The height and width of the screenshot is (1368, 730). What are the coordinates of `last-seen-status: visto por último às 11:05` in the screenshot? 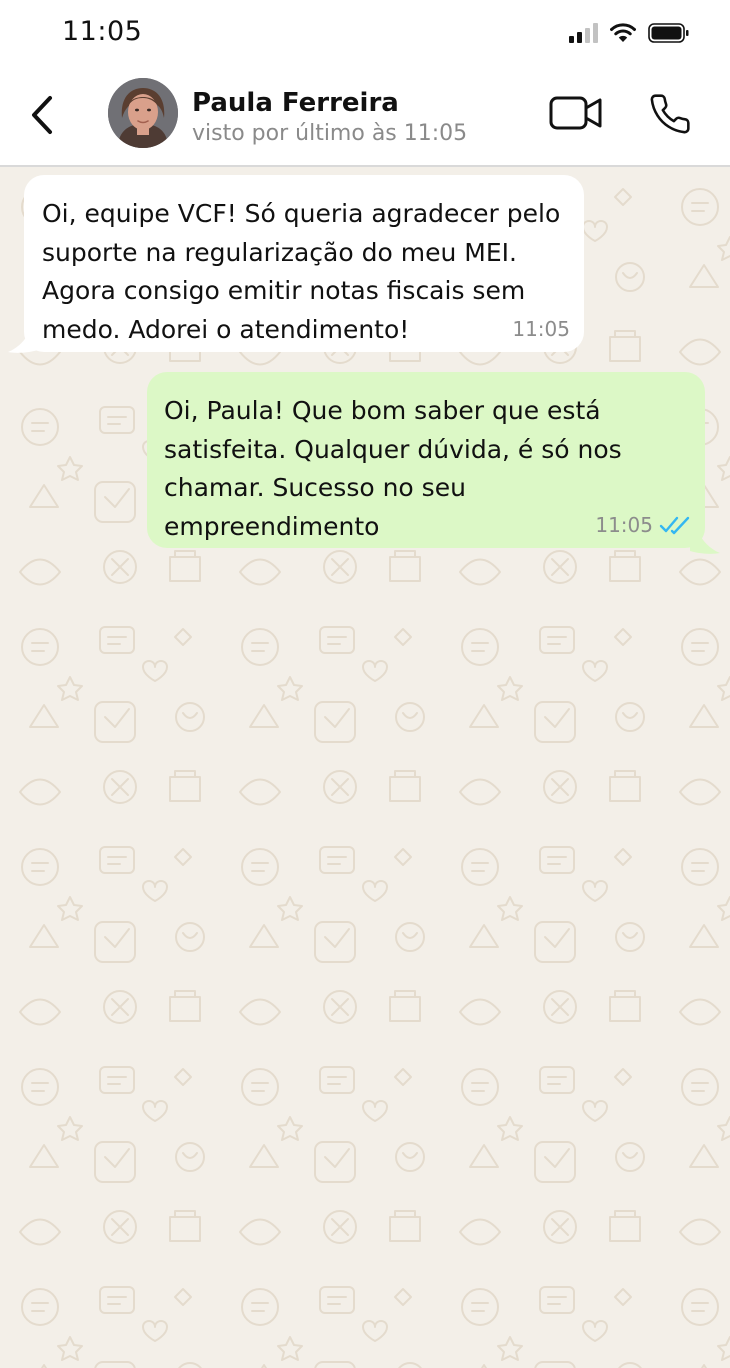 It's located at (330, 133).